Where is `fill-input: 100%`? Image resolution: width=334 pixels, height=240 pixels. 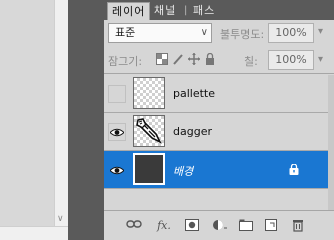 fill-input: 100% is located at coordinates (291, 60).